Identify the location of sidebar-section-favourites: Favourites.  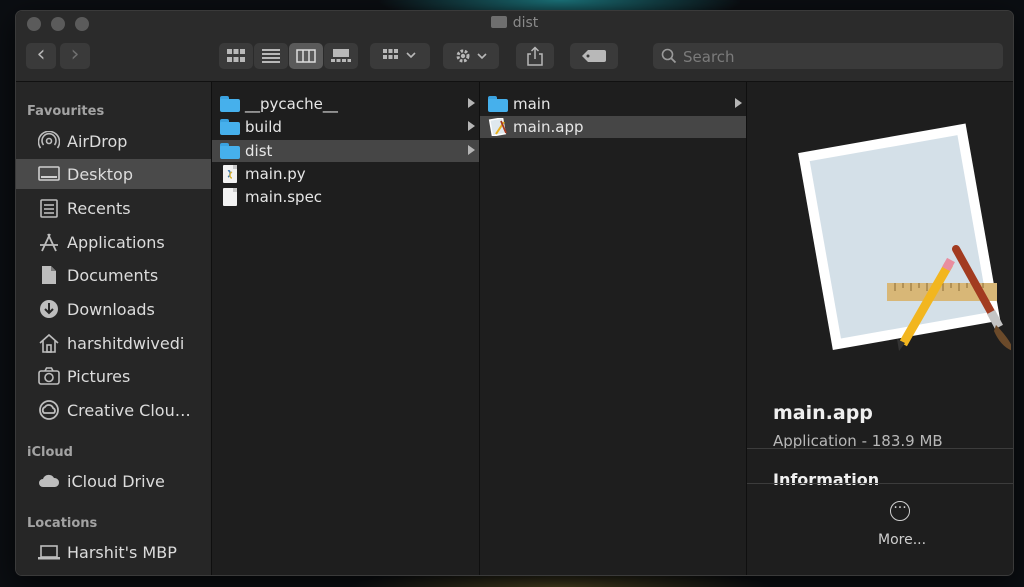
(66, 111).